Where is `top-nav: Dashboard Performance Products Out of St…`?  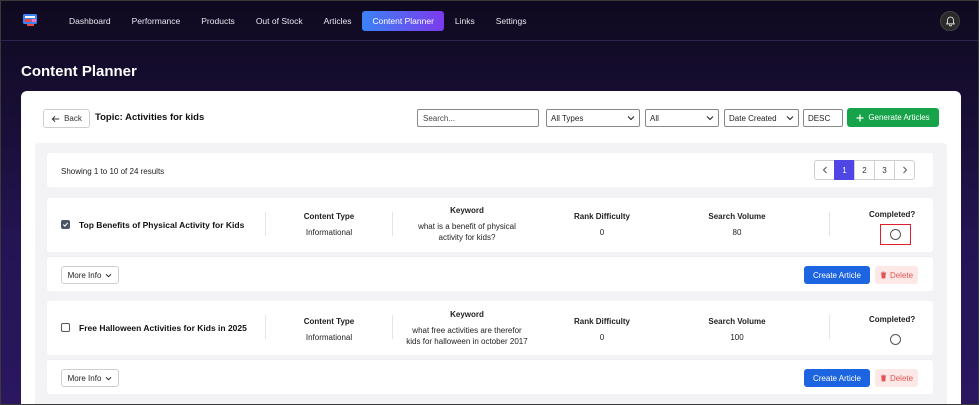 top-nav: Dashboard Performance Products Out of St… is located at coordinates (489, 21).